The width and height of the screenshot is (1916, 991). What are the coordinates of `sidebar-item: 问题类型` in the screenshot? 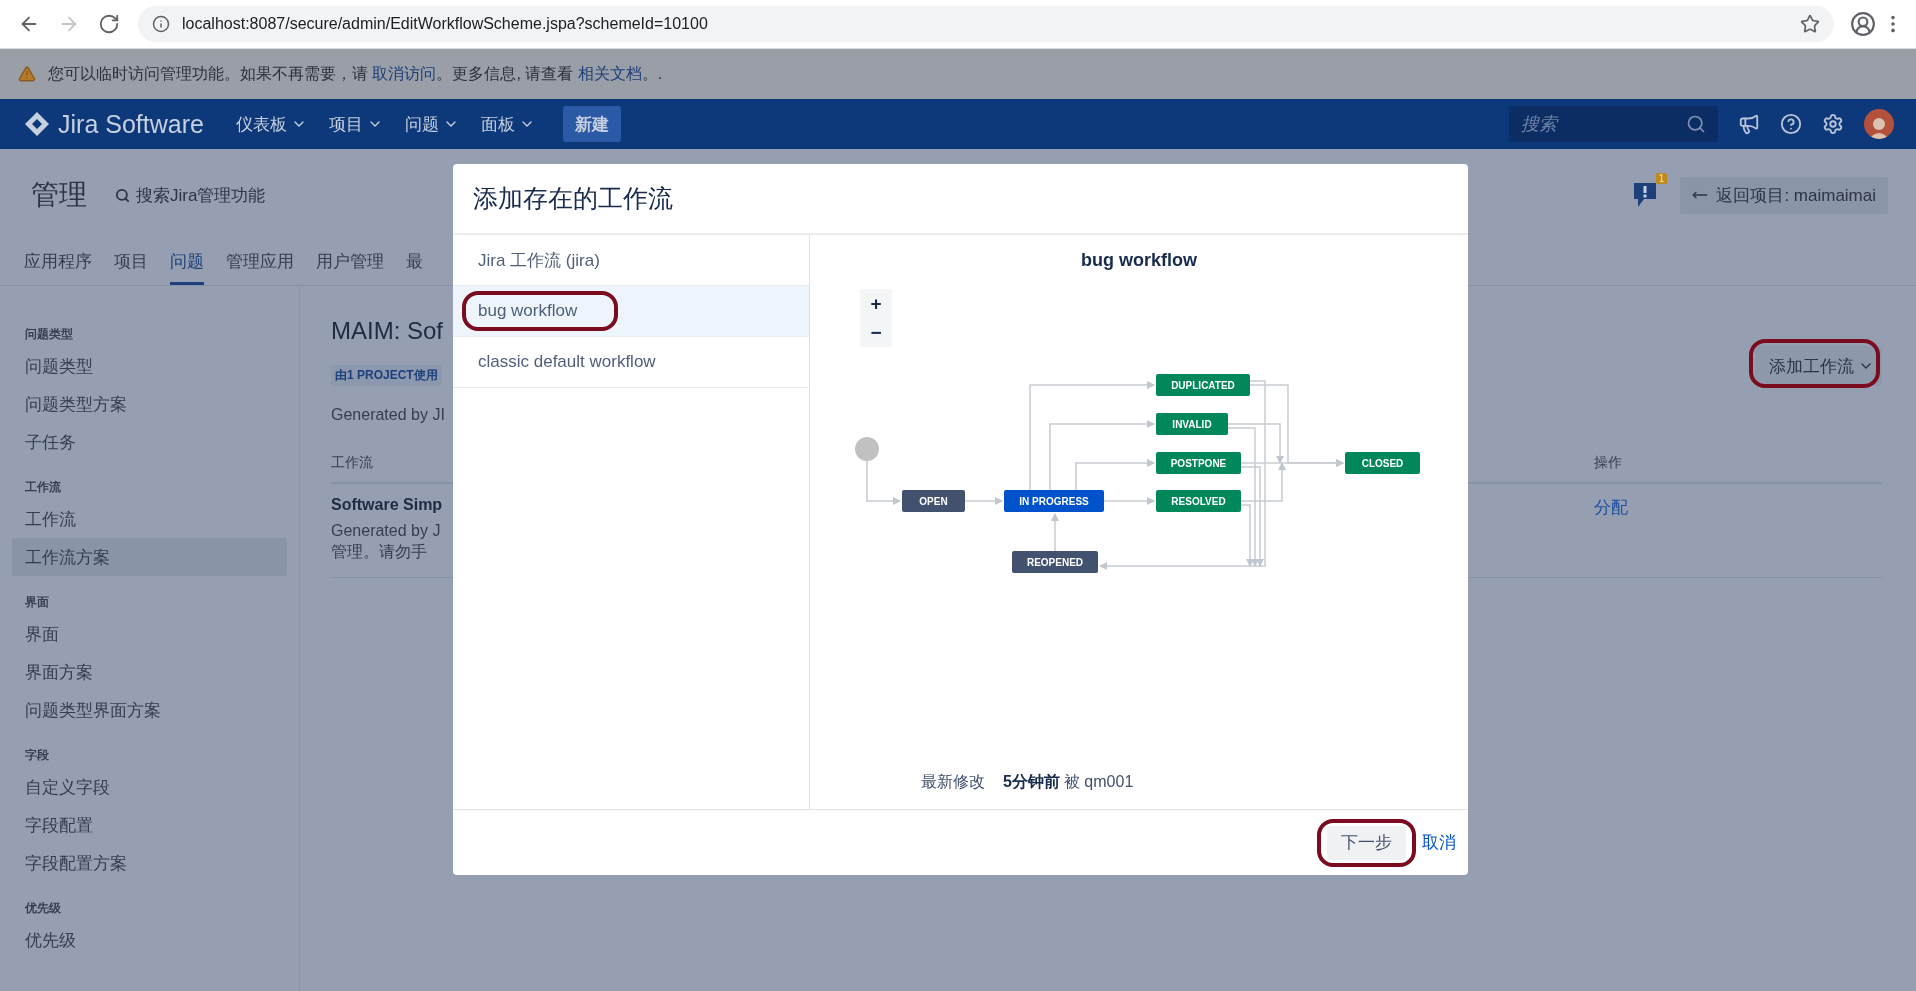 It's located at (149, 366).